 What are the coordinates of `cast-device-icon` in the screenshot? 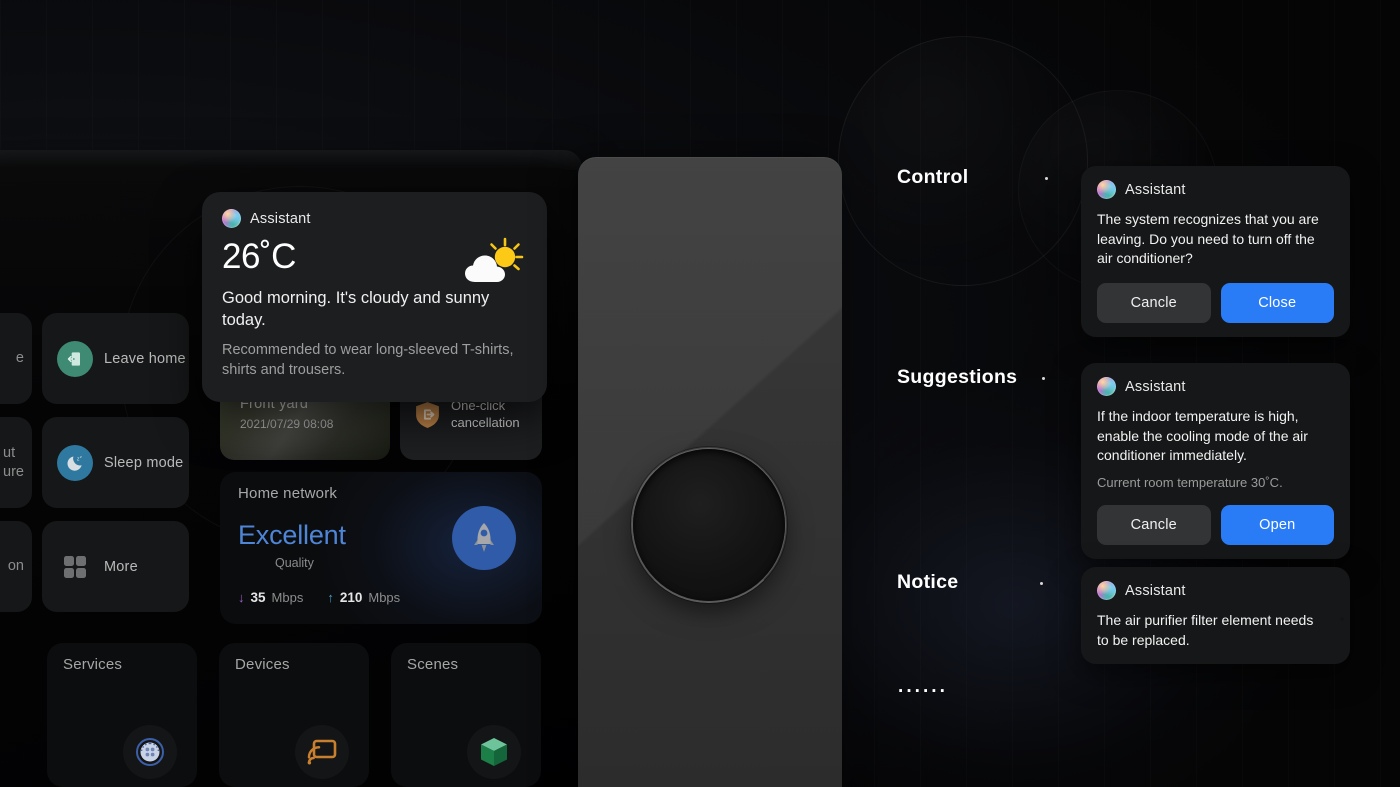 It's located at (322, 752).